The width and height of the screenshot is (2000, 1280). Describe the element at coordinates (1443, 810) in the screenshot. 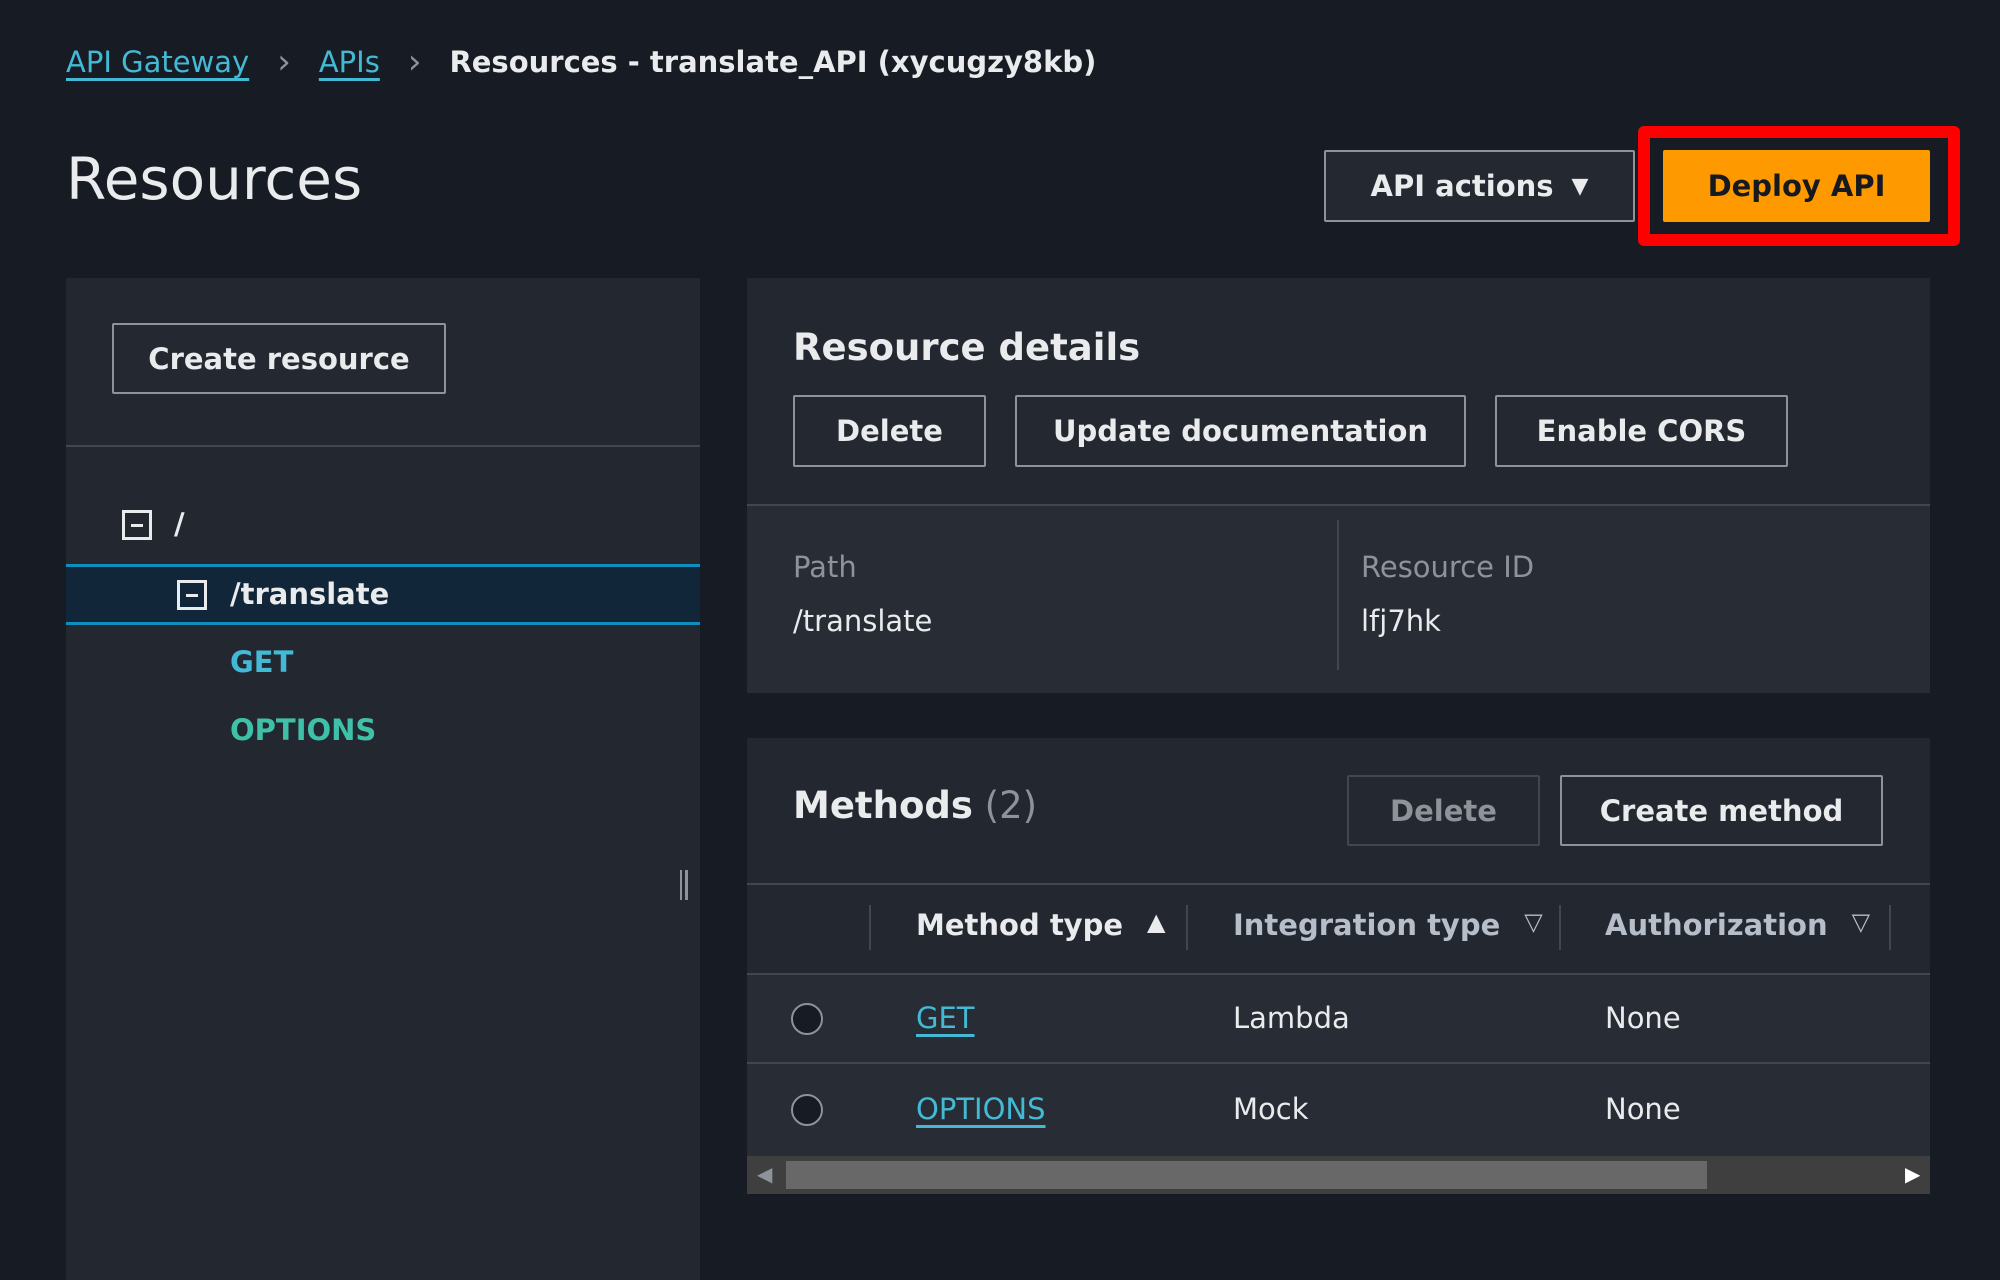

I see `delete-method-button: Delete` at that location.